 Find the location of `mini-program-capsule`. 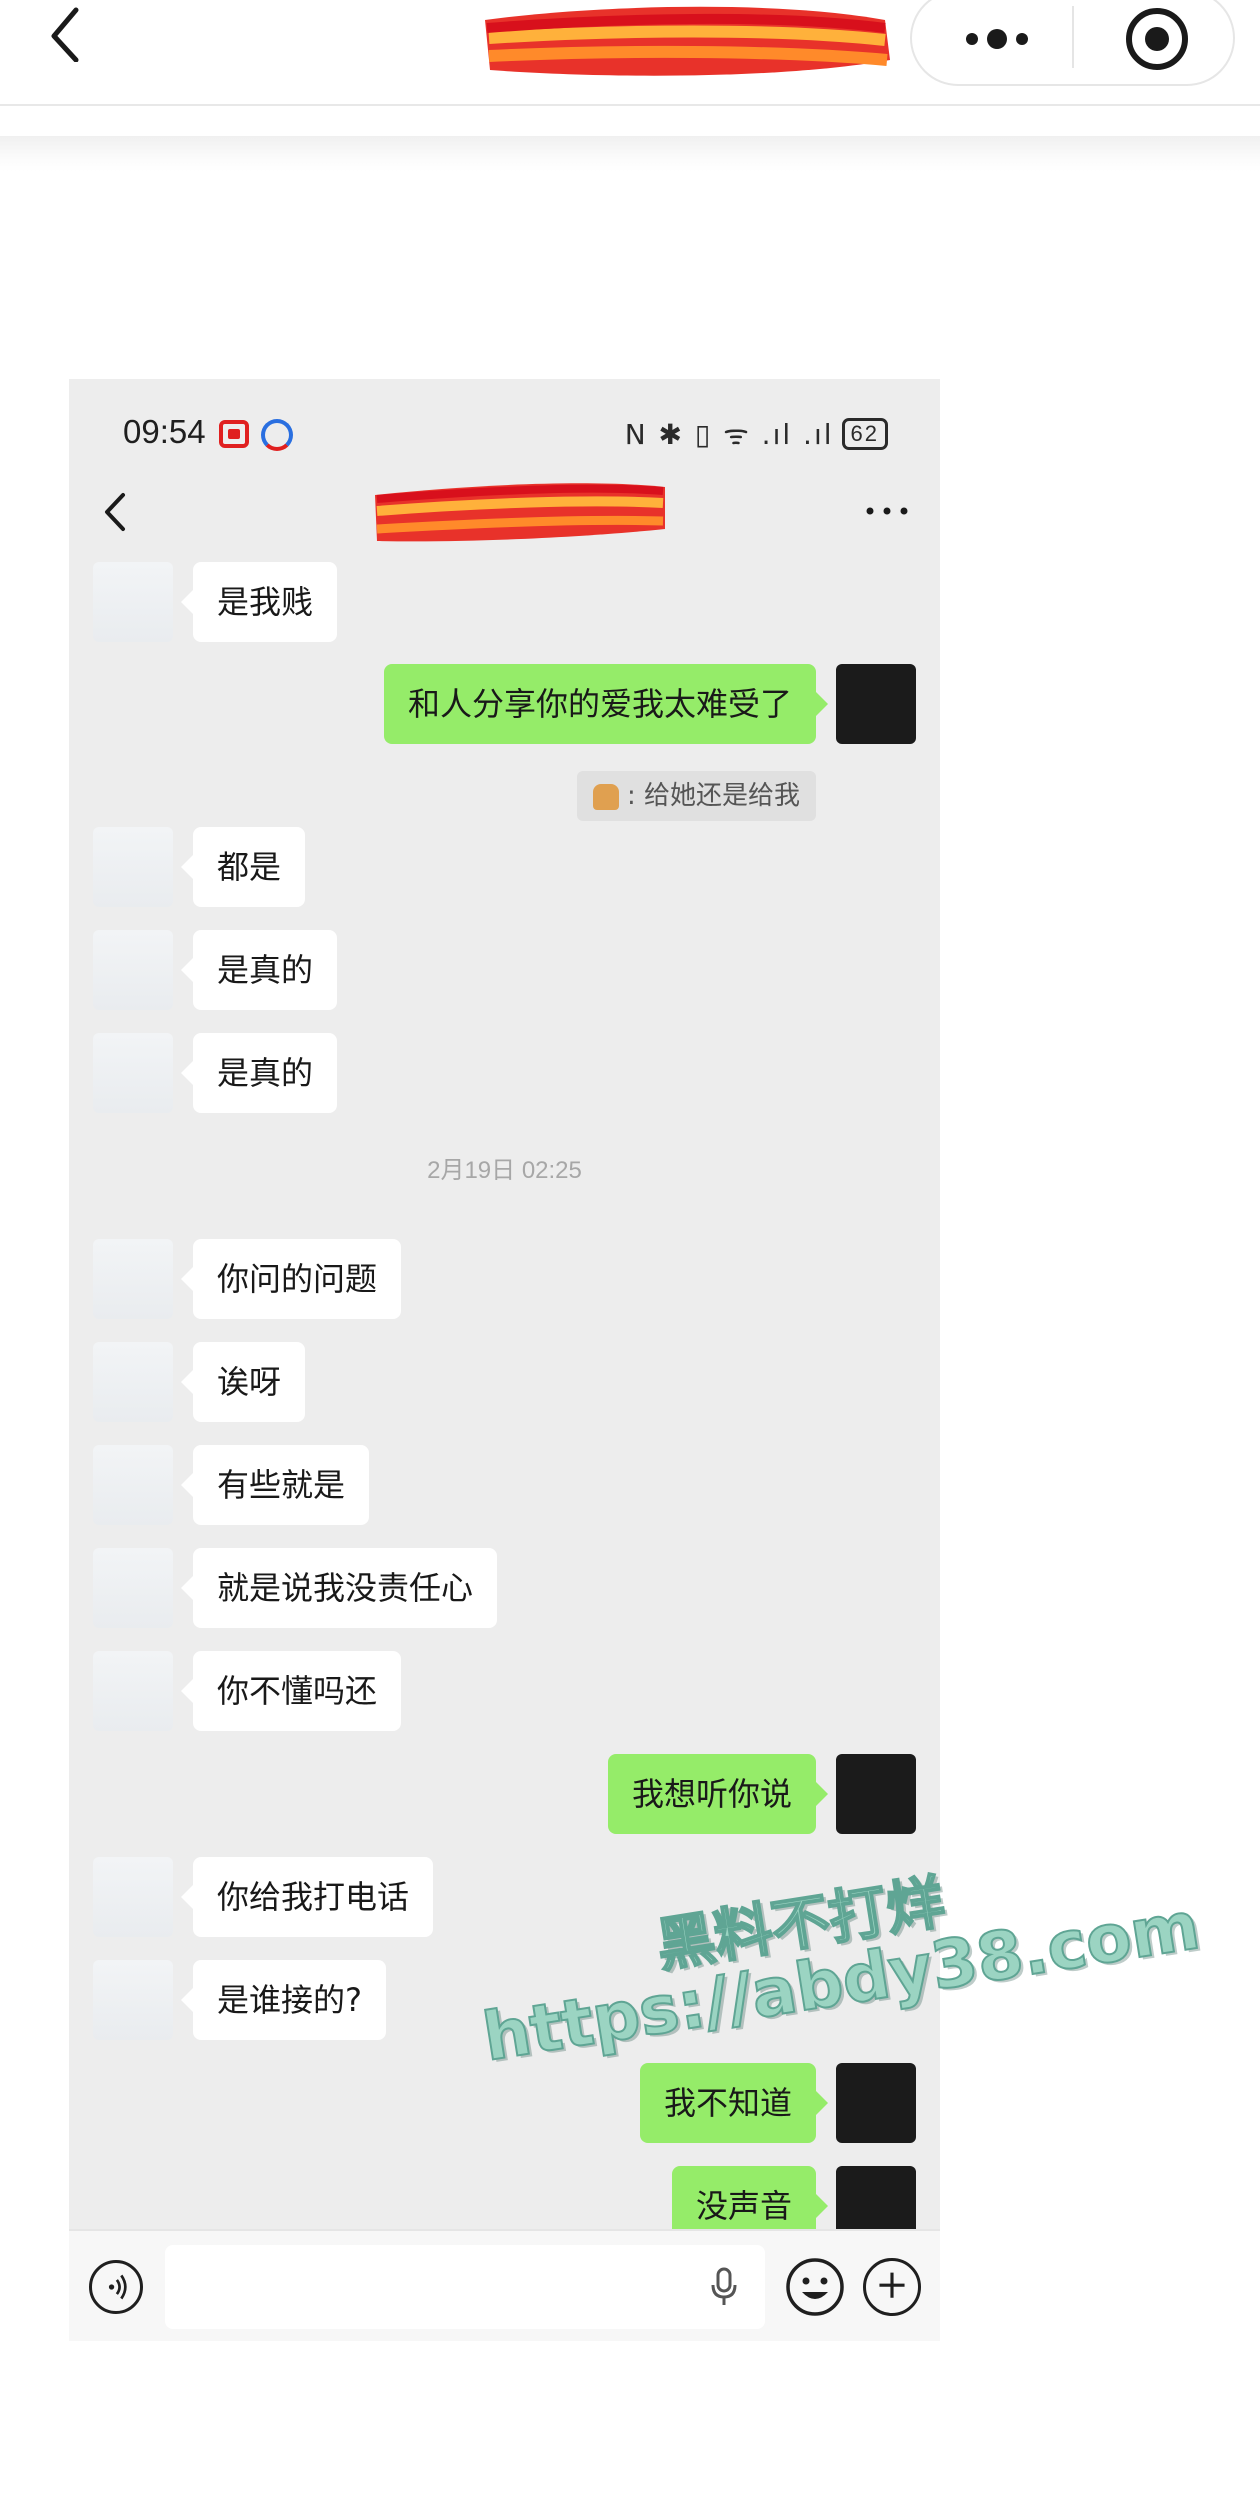

mini-program-capsule is located at coordinates (1072, 43).